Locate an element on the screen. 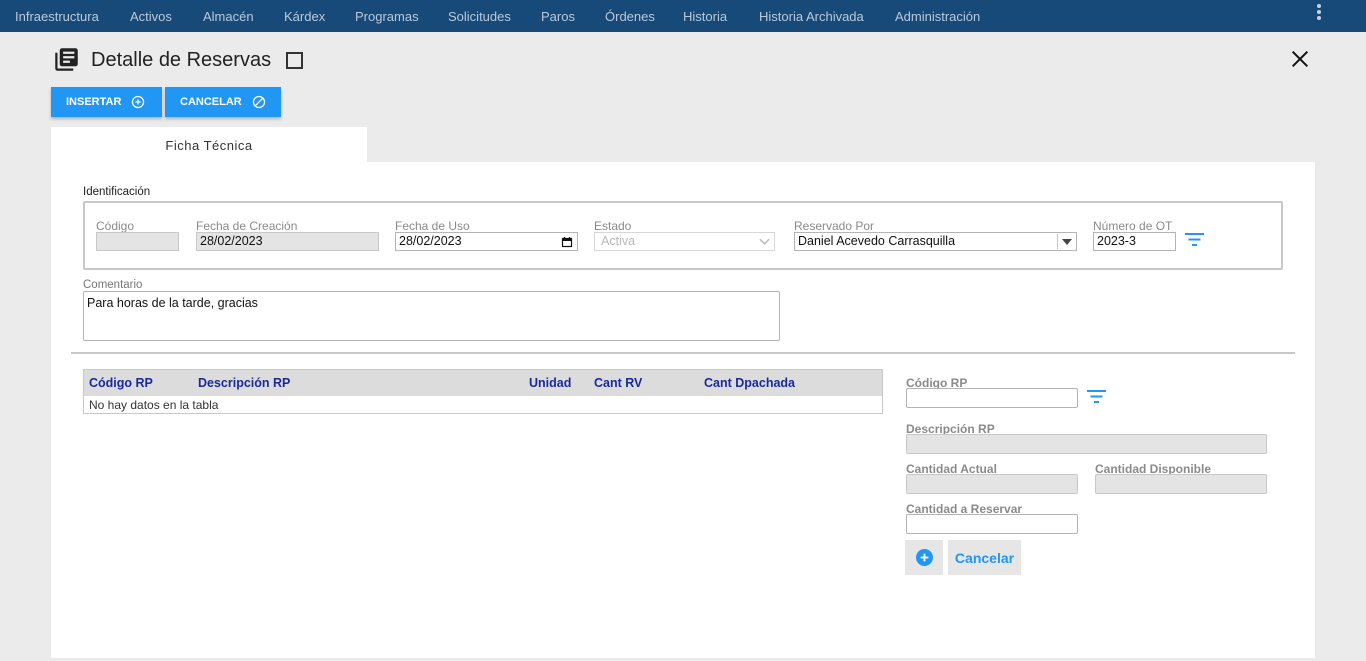 Image resolution: width=1366 pixels, height=661 pixels. insert-button: INSERTAR is located at coordinates (106, 102).